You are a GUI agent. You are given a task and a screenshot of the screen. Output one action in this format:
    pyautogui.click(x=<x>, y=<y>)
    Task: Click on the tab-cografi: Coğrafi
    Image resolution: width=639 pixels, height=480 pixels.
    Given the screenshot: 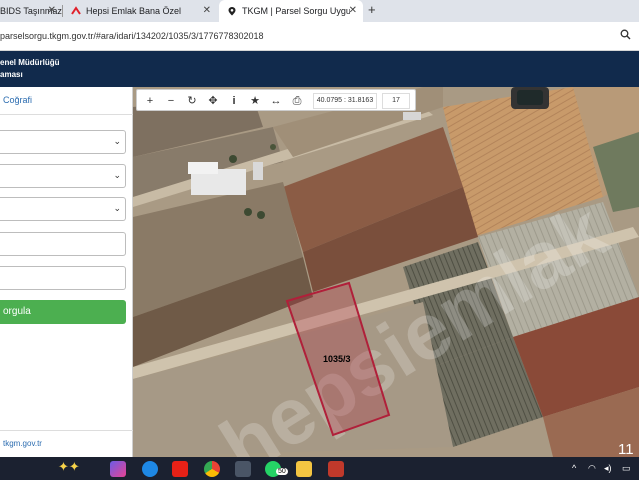 What is the action you would take?
    pyautogui.click(x=17, y=100)
    